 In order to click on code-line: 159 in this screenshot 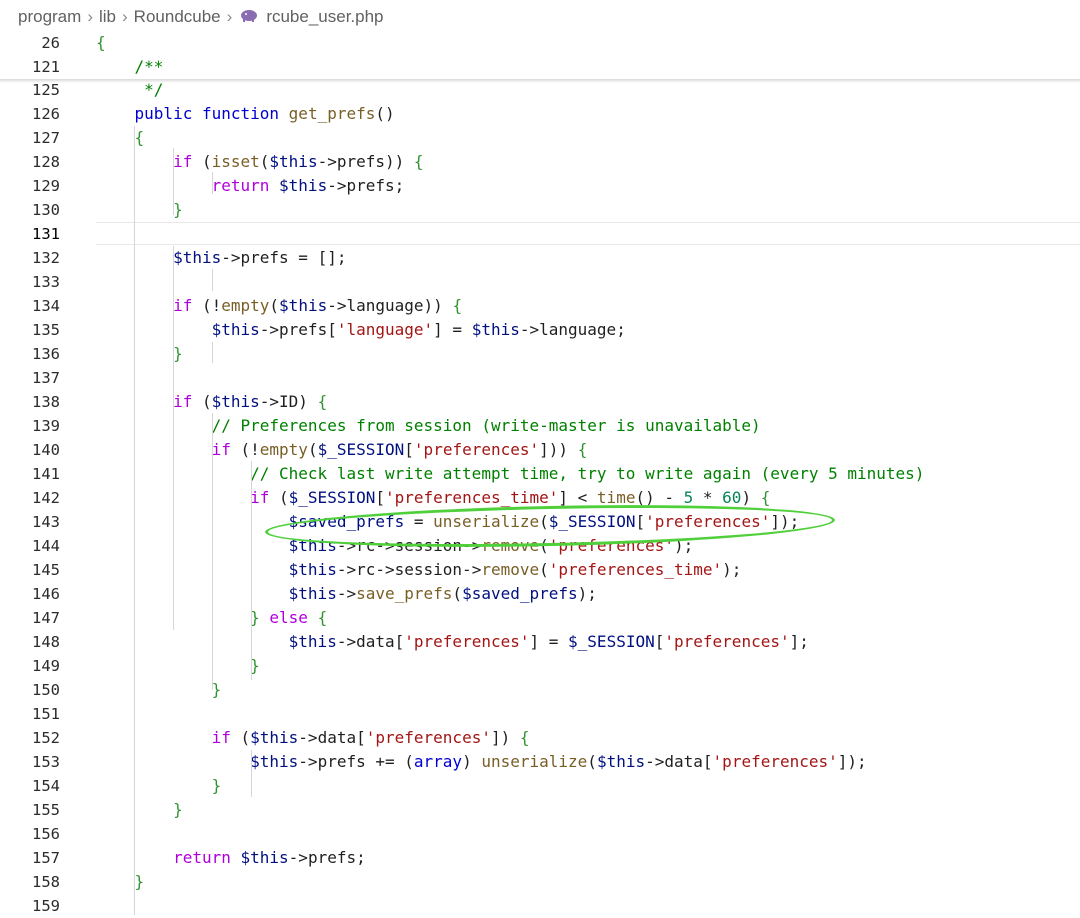, I will do `click(540, 906)`.